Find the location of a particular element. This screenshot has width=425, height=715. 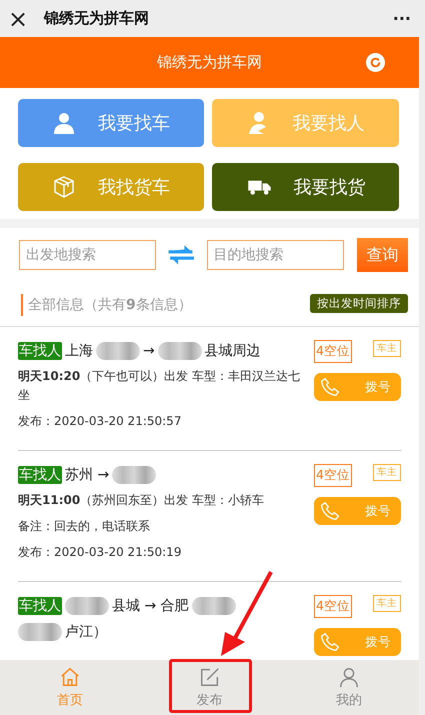

refresh-icon is located at coordinates (375, 62).